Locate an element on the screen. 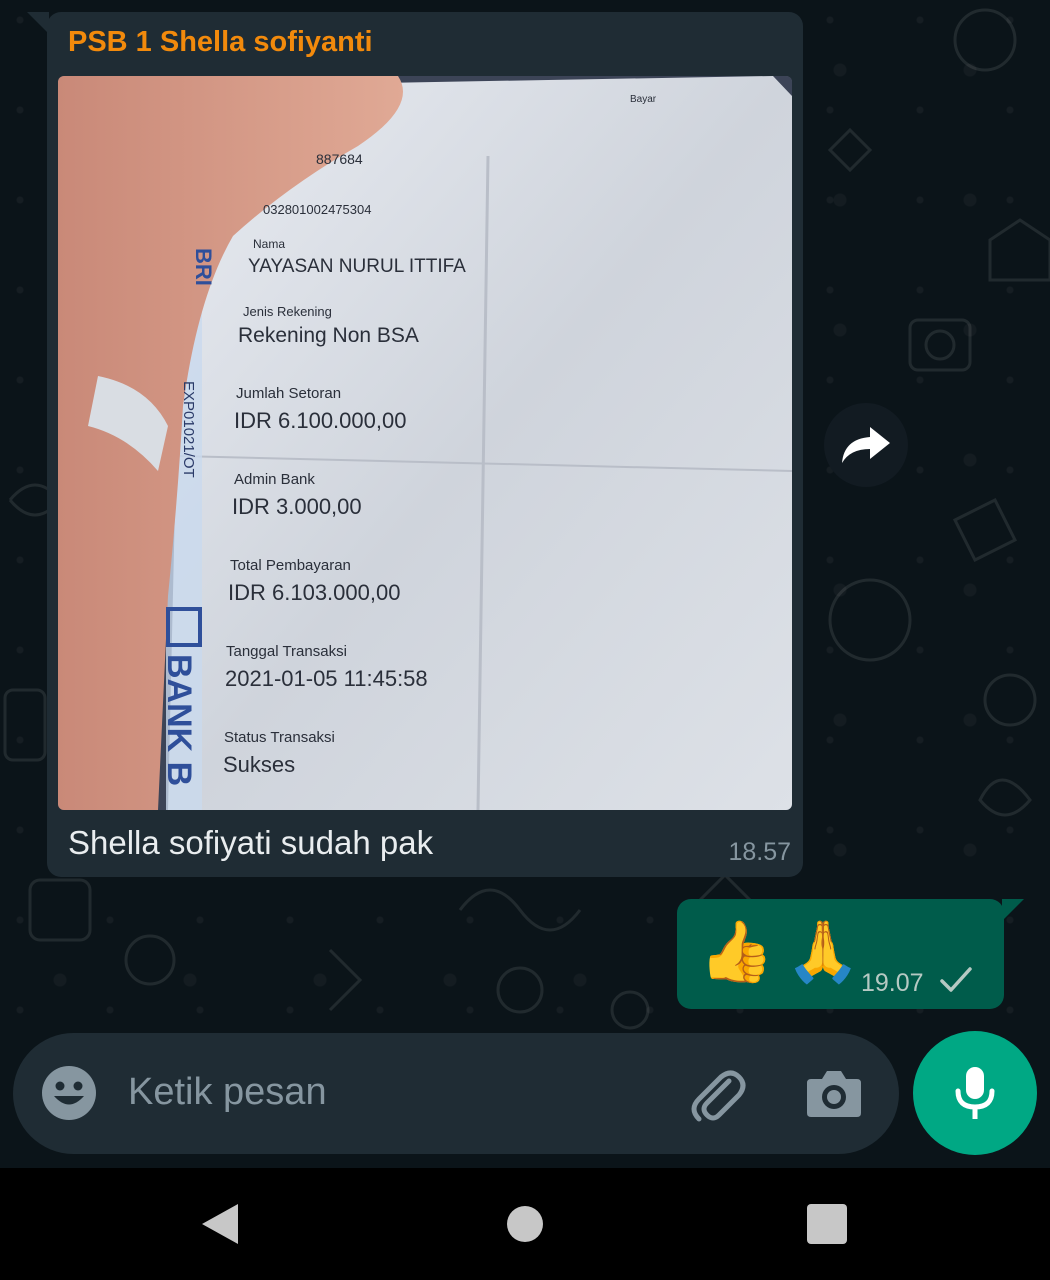 Image resolution: width=1050 pixels, height=1280 pixels. thumbs-up-emoji: 👍 is located at coordinates (736, 951).